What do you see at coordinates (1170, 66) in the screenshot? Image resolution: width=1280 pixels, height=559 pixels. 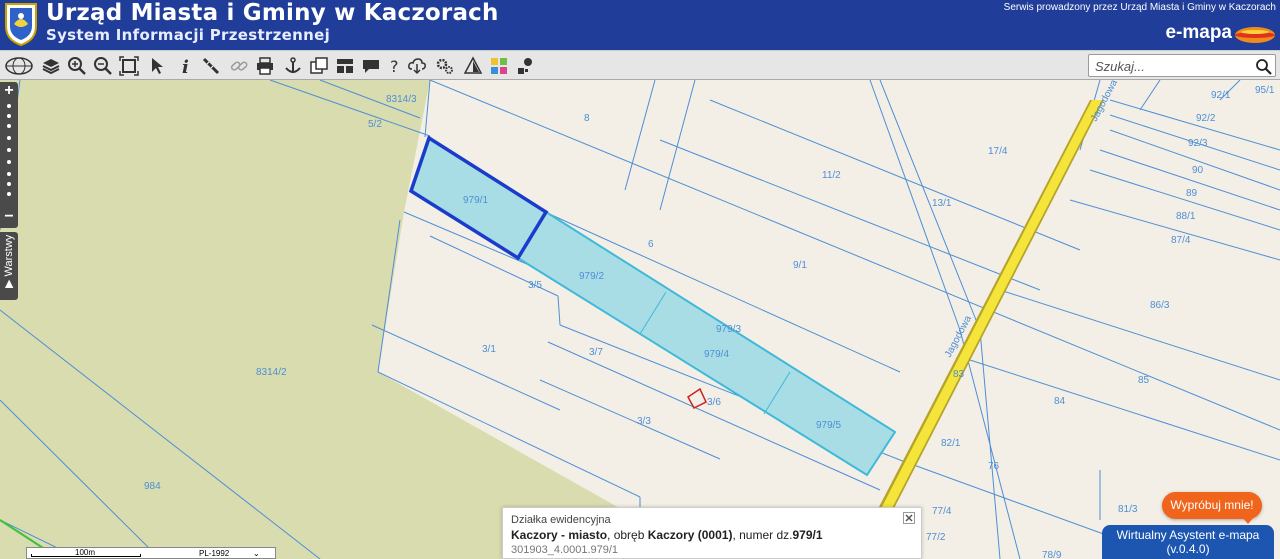 I see `search-input` at bounding box center [1170, 66].